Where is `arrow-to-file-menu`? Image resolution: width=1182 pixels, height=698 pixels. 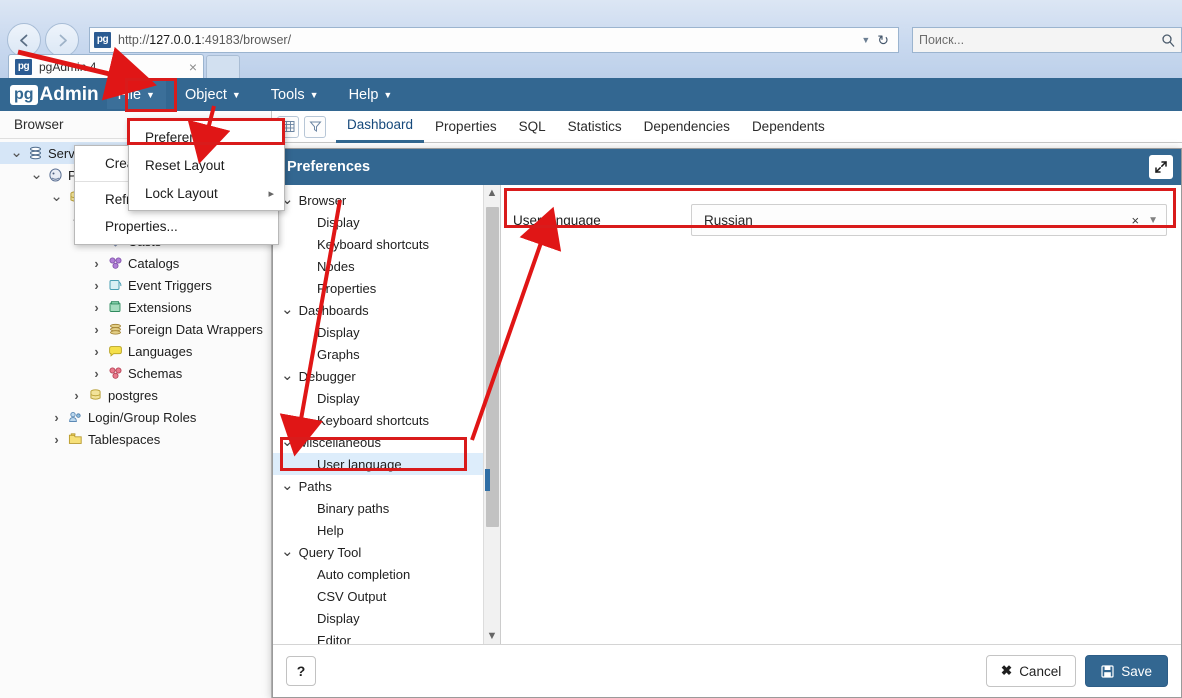 arrow-to-file-menu is located at coordinates (87, 73).